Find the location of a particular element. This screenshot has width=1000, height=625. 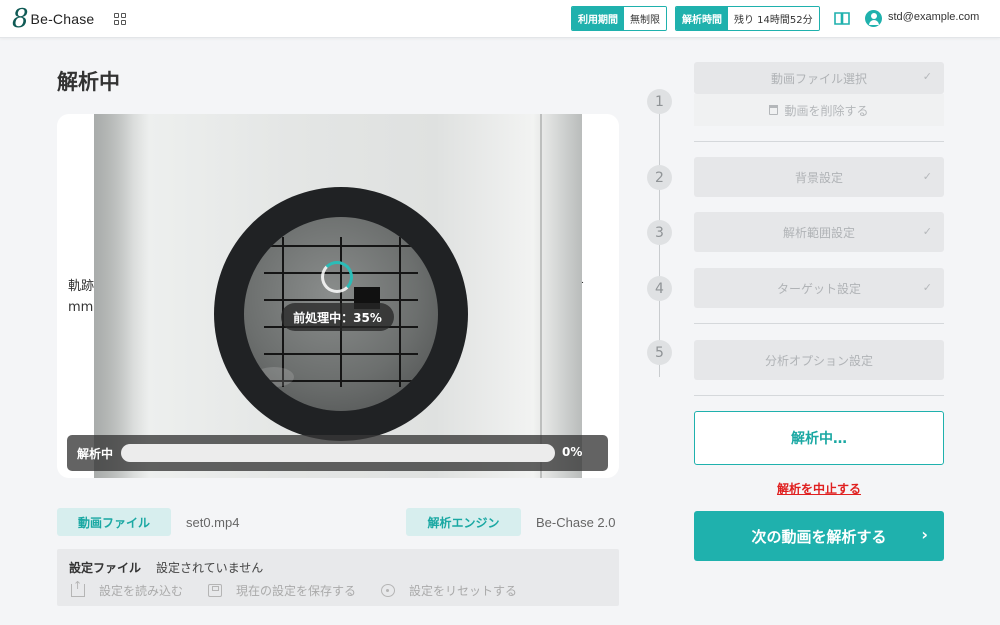

next-video-label: 次の動画を解析する is located at coordinates (819, 536).